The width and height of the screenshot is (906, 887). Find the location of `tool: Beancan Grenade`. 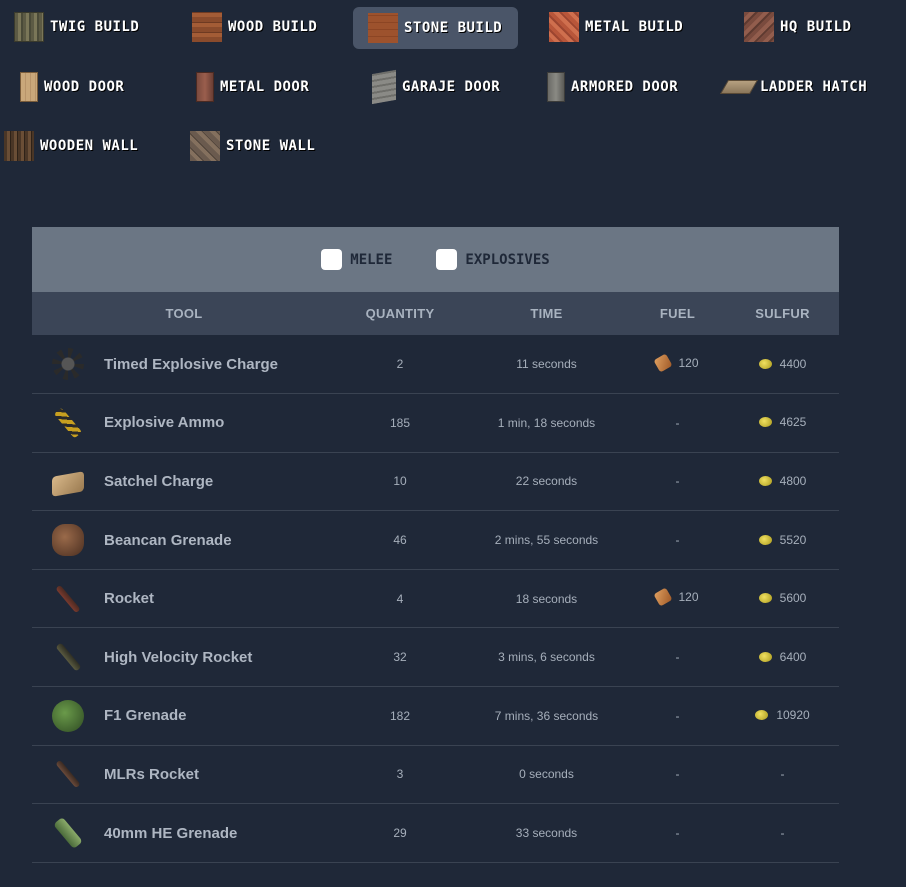

tool: Beancan Grenade is located at coordinates (184, 540).